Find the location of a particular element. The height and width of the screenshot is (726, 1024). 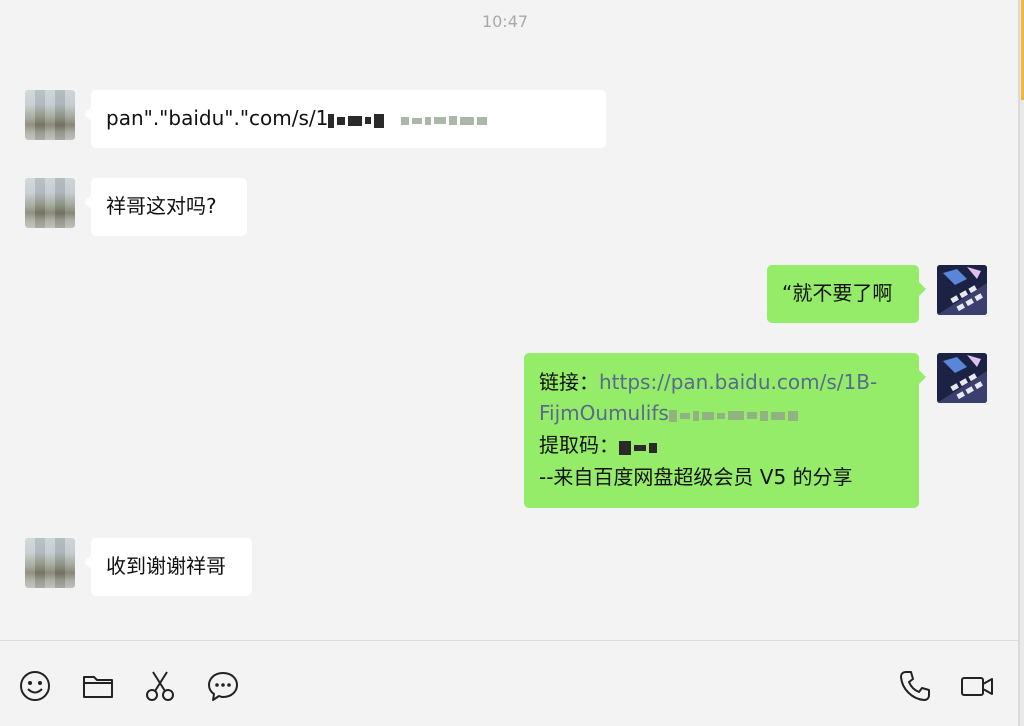

message-text: “就不要了啊 is located at coordinates (837, 293).